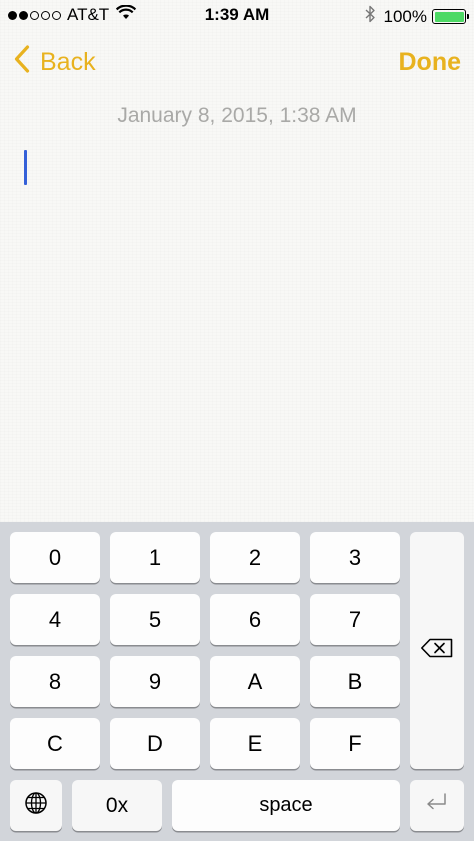  I want to click on key-f: F, so click(355, 743).